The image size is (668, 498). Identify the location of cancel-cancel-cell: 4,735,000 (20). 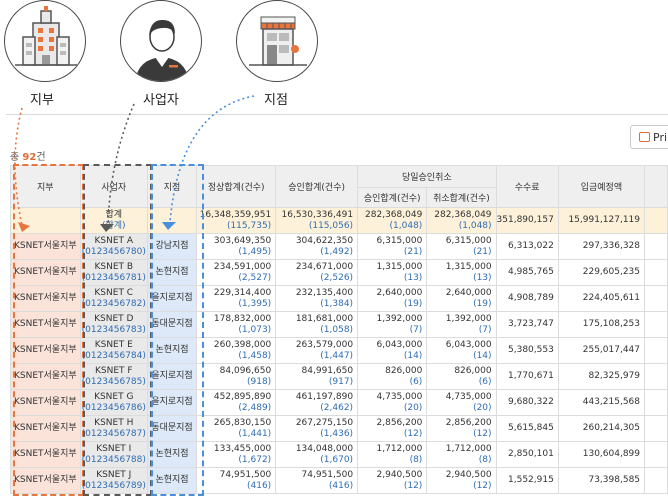
(461, 402).